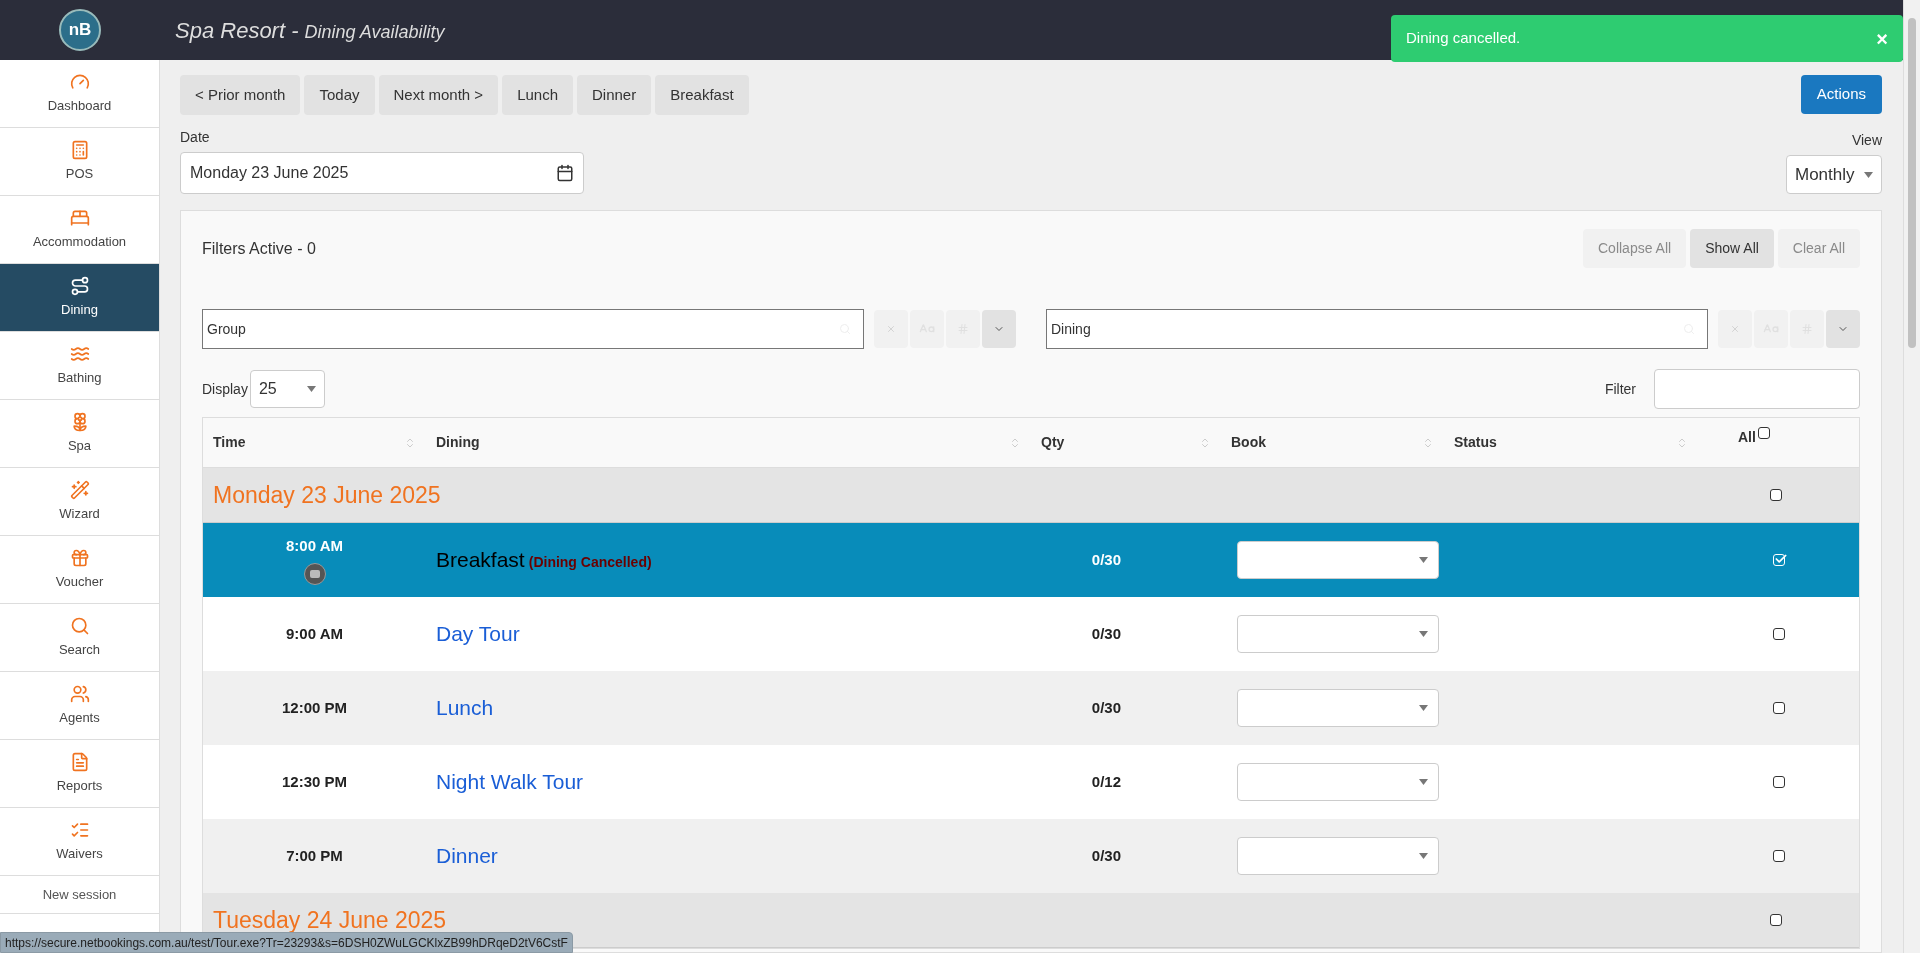 This screenshot has height=953, width=1920. Describe the element at coordinates (79, 366) in the screenshot. I see `sidebar-item: Bathing` at that location.